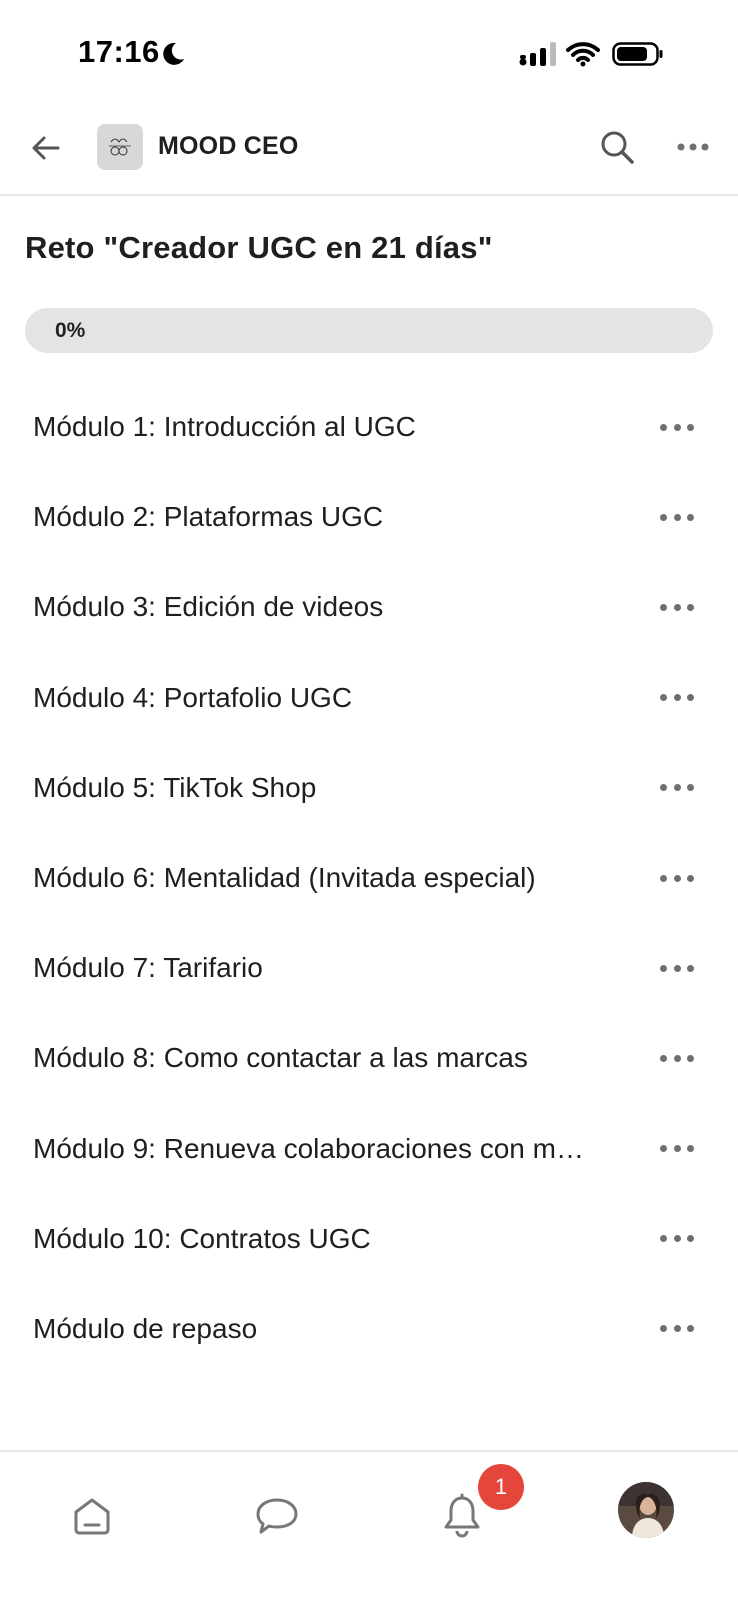 This screenshot has height=1600, width=738. Describe the element at coordinates (369, 330) in the screenshot. I see `course-progress-bar: 0%` at that location.